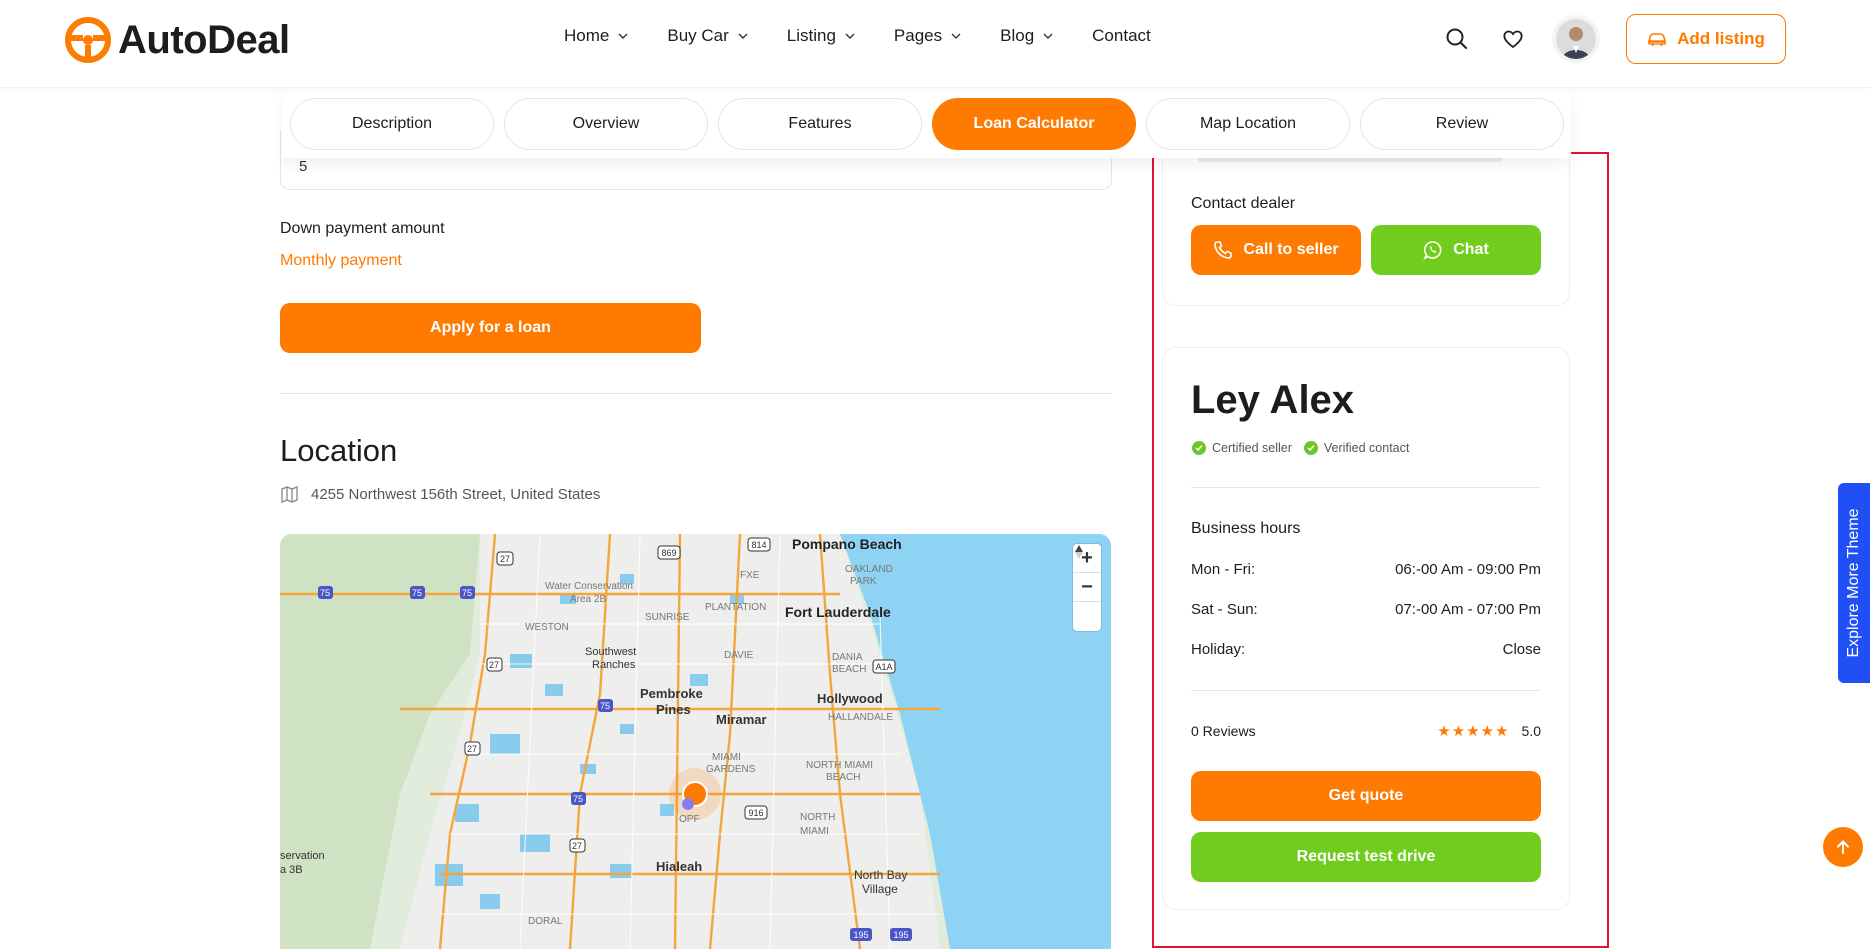  Describe the element at coordinates (1310, 448) in the screenshot. I see `check-icon` at that location.